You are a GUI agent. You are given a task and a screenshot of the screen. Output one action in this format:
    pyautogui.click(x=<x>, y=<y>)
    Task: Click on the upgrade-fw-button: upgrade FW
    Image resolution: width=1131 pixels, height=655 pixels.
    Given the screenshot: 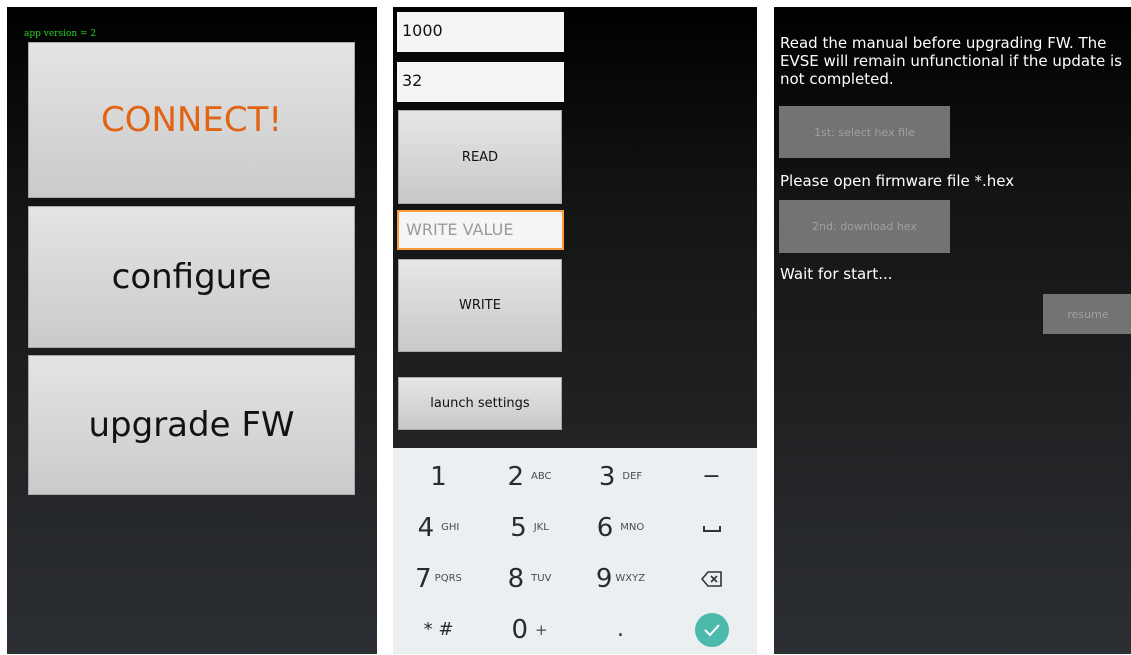 What is the action you would take?
    pyautogui.click(x=191, y=425)
    